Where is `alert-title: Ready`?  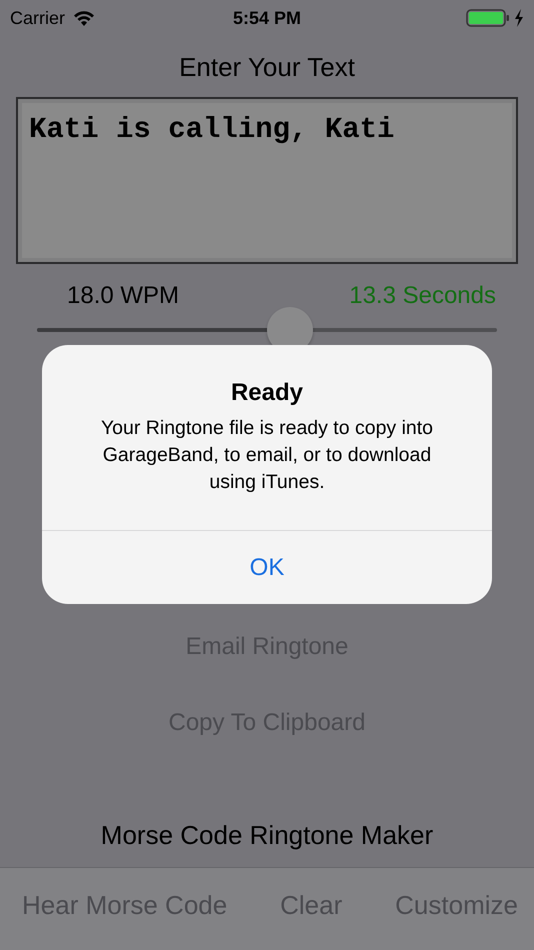 alert-title: Ready is located at coordinates (267, 393).